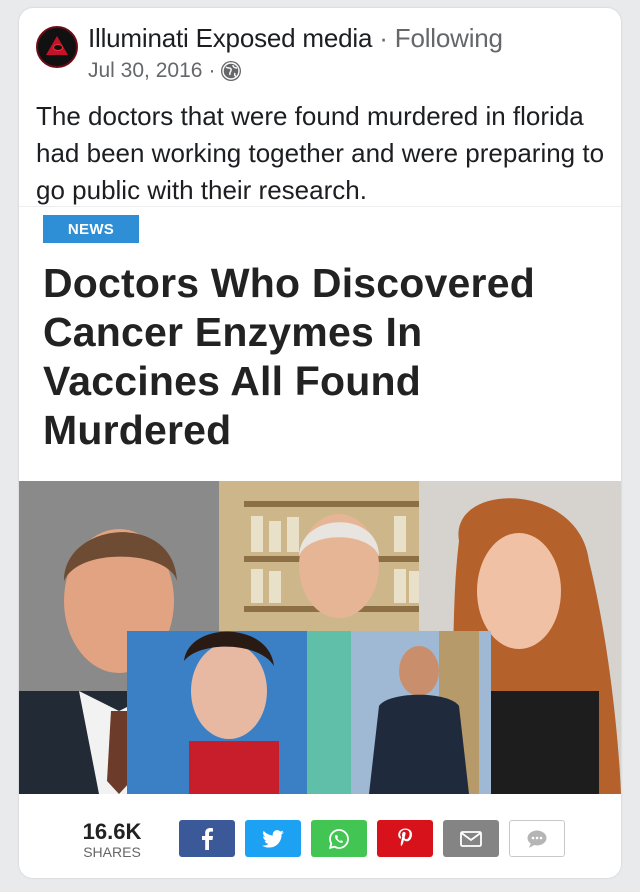 The height and width of the screenshot is (892, 640). What do you see at coordinates (231, 71) in the screenshot?
I see `globe-icon` at bounding box center [231, 71].